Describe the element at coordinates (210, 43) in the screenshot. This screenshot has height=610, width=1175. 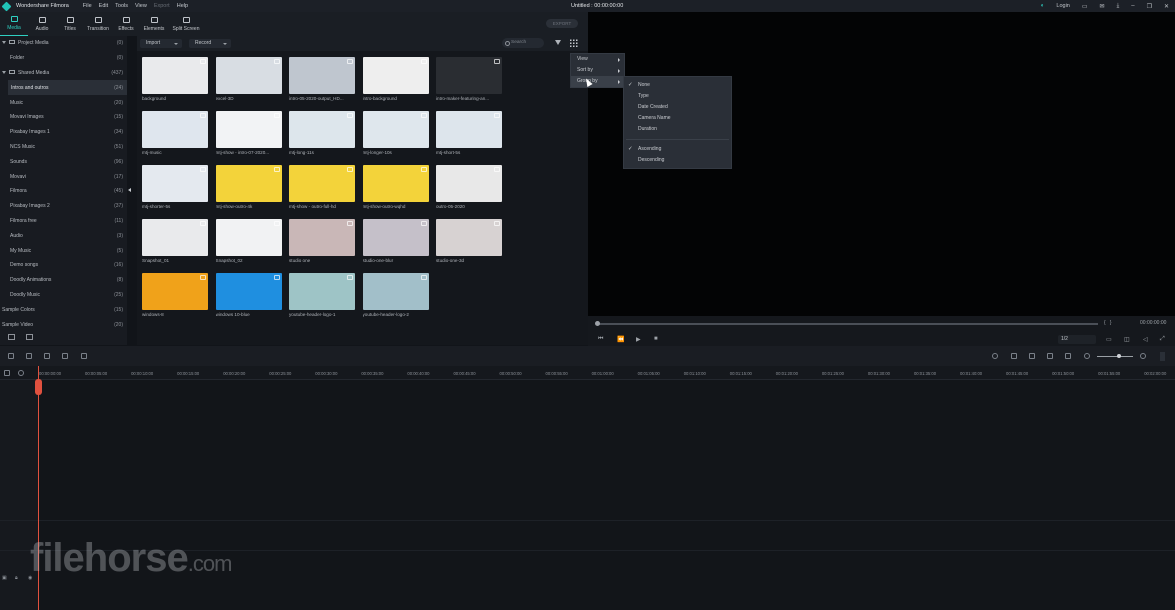
I see `record-dropdown: Record` at that location.